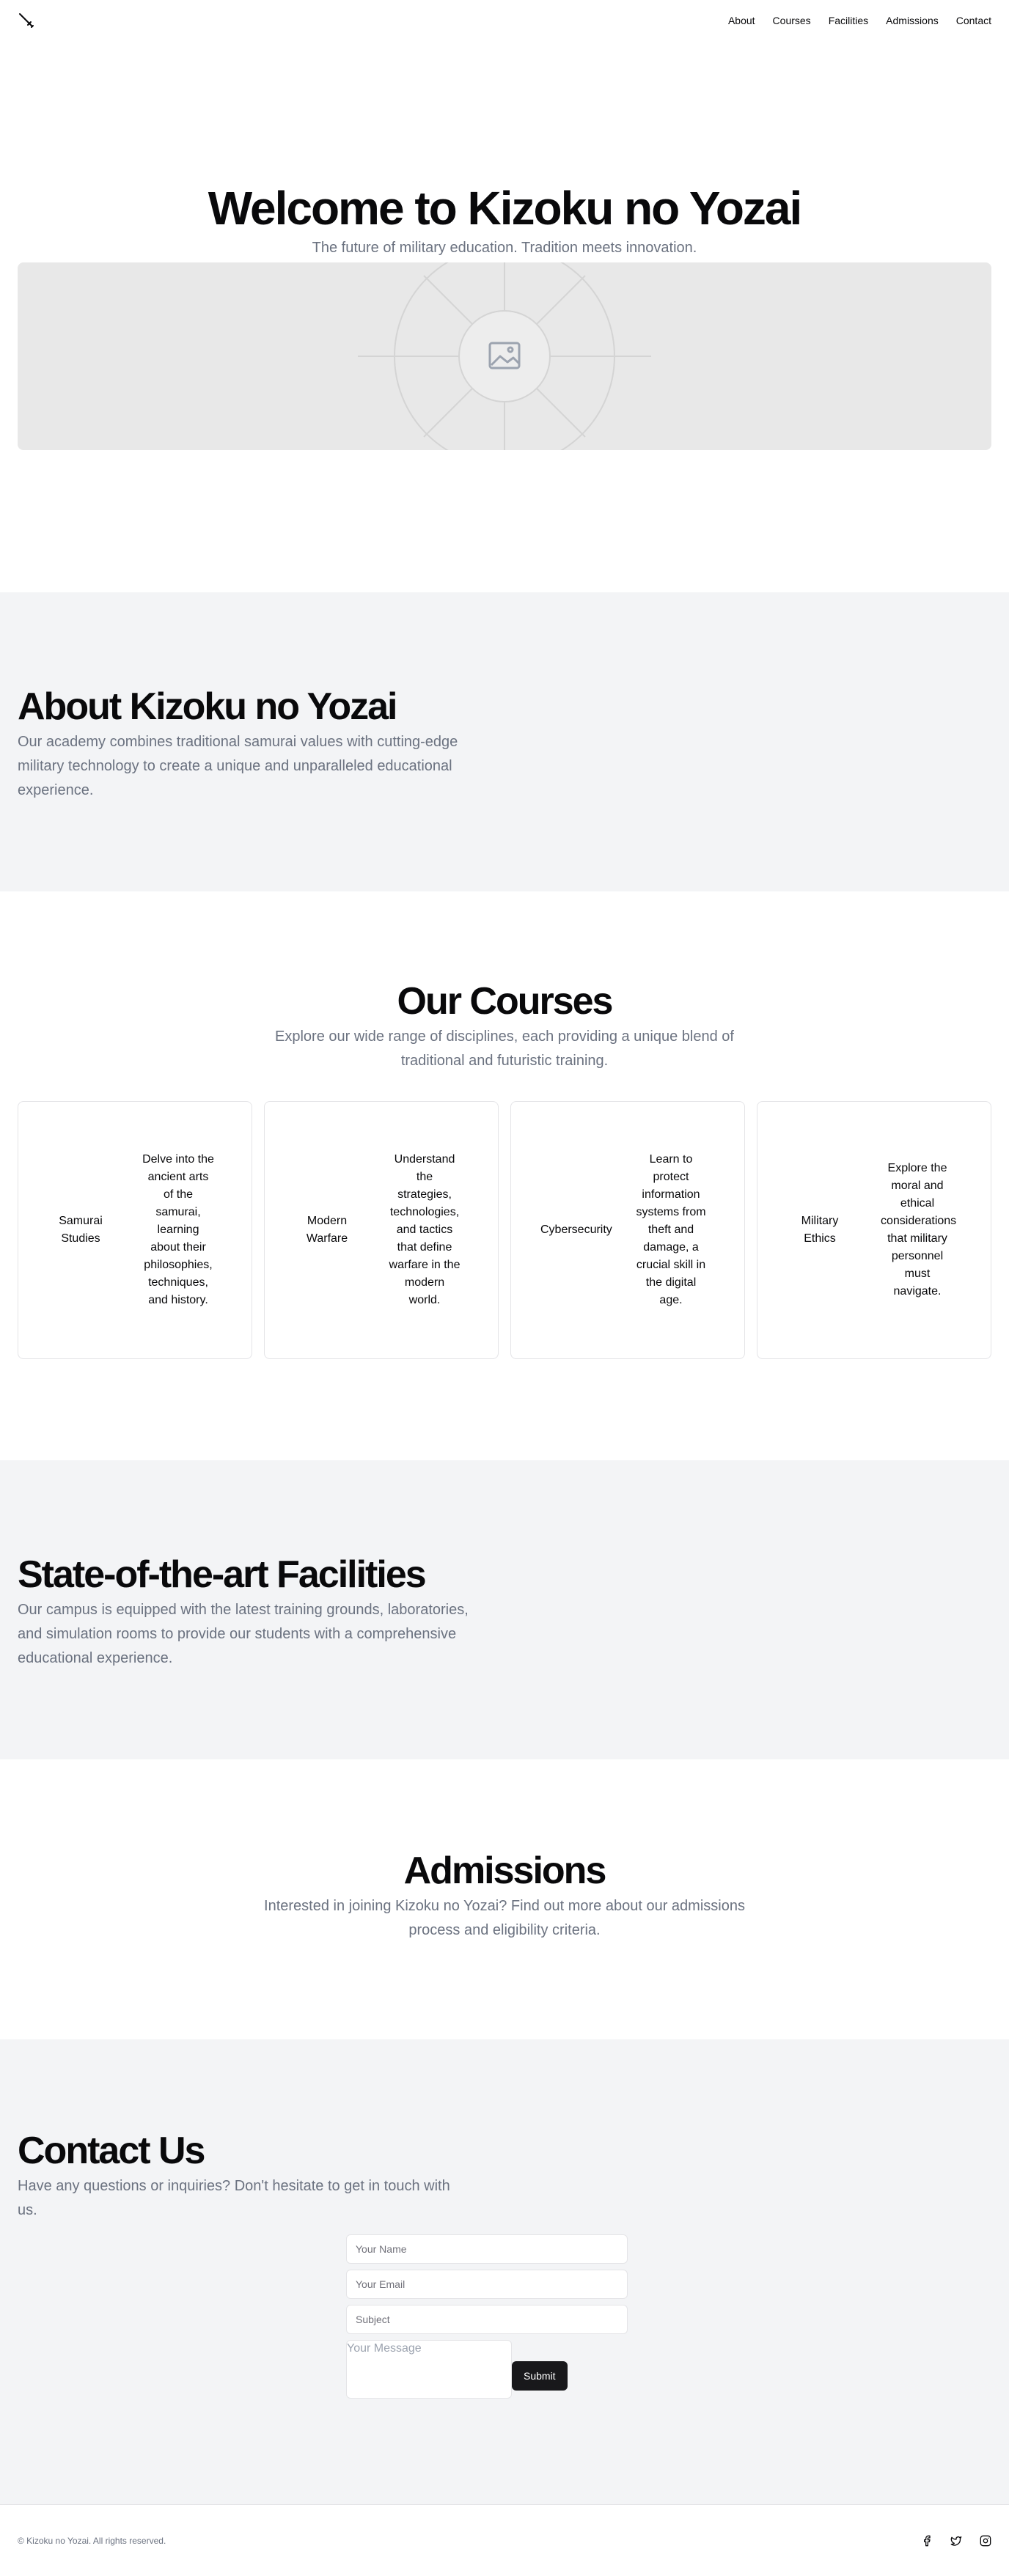 The height and width of the screenshot is (2576, 1009). Describe the element at coordinates (986, 2541) in the screenshot. I see `instagram-icon` at that location.